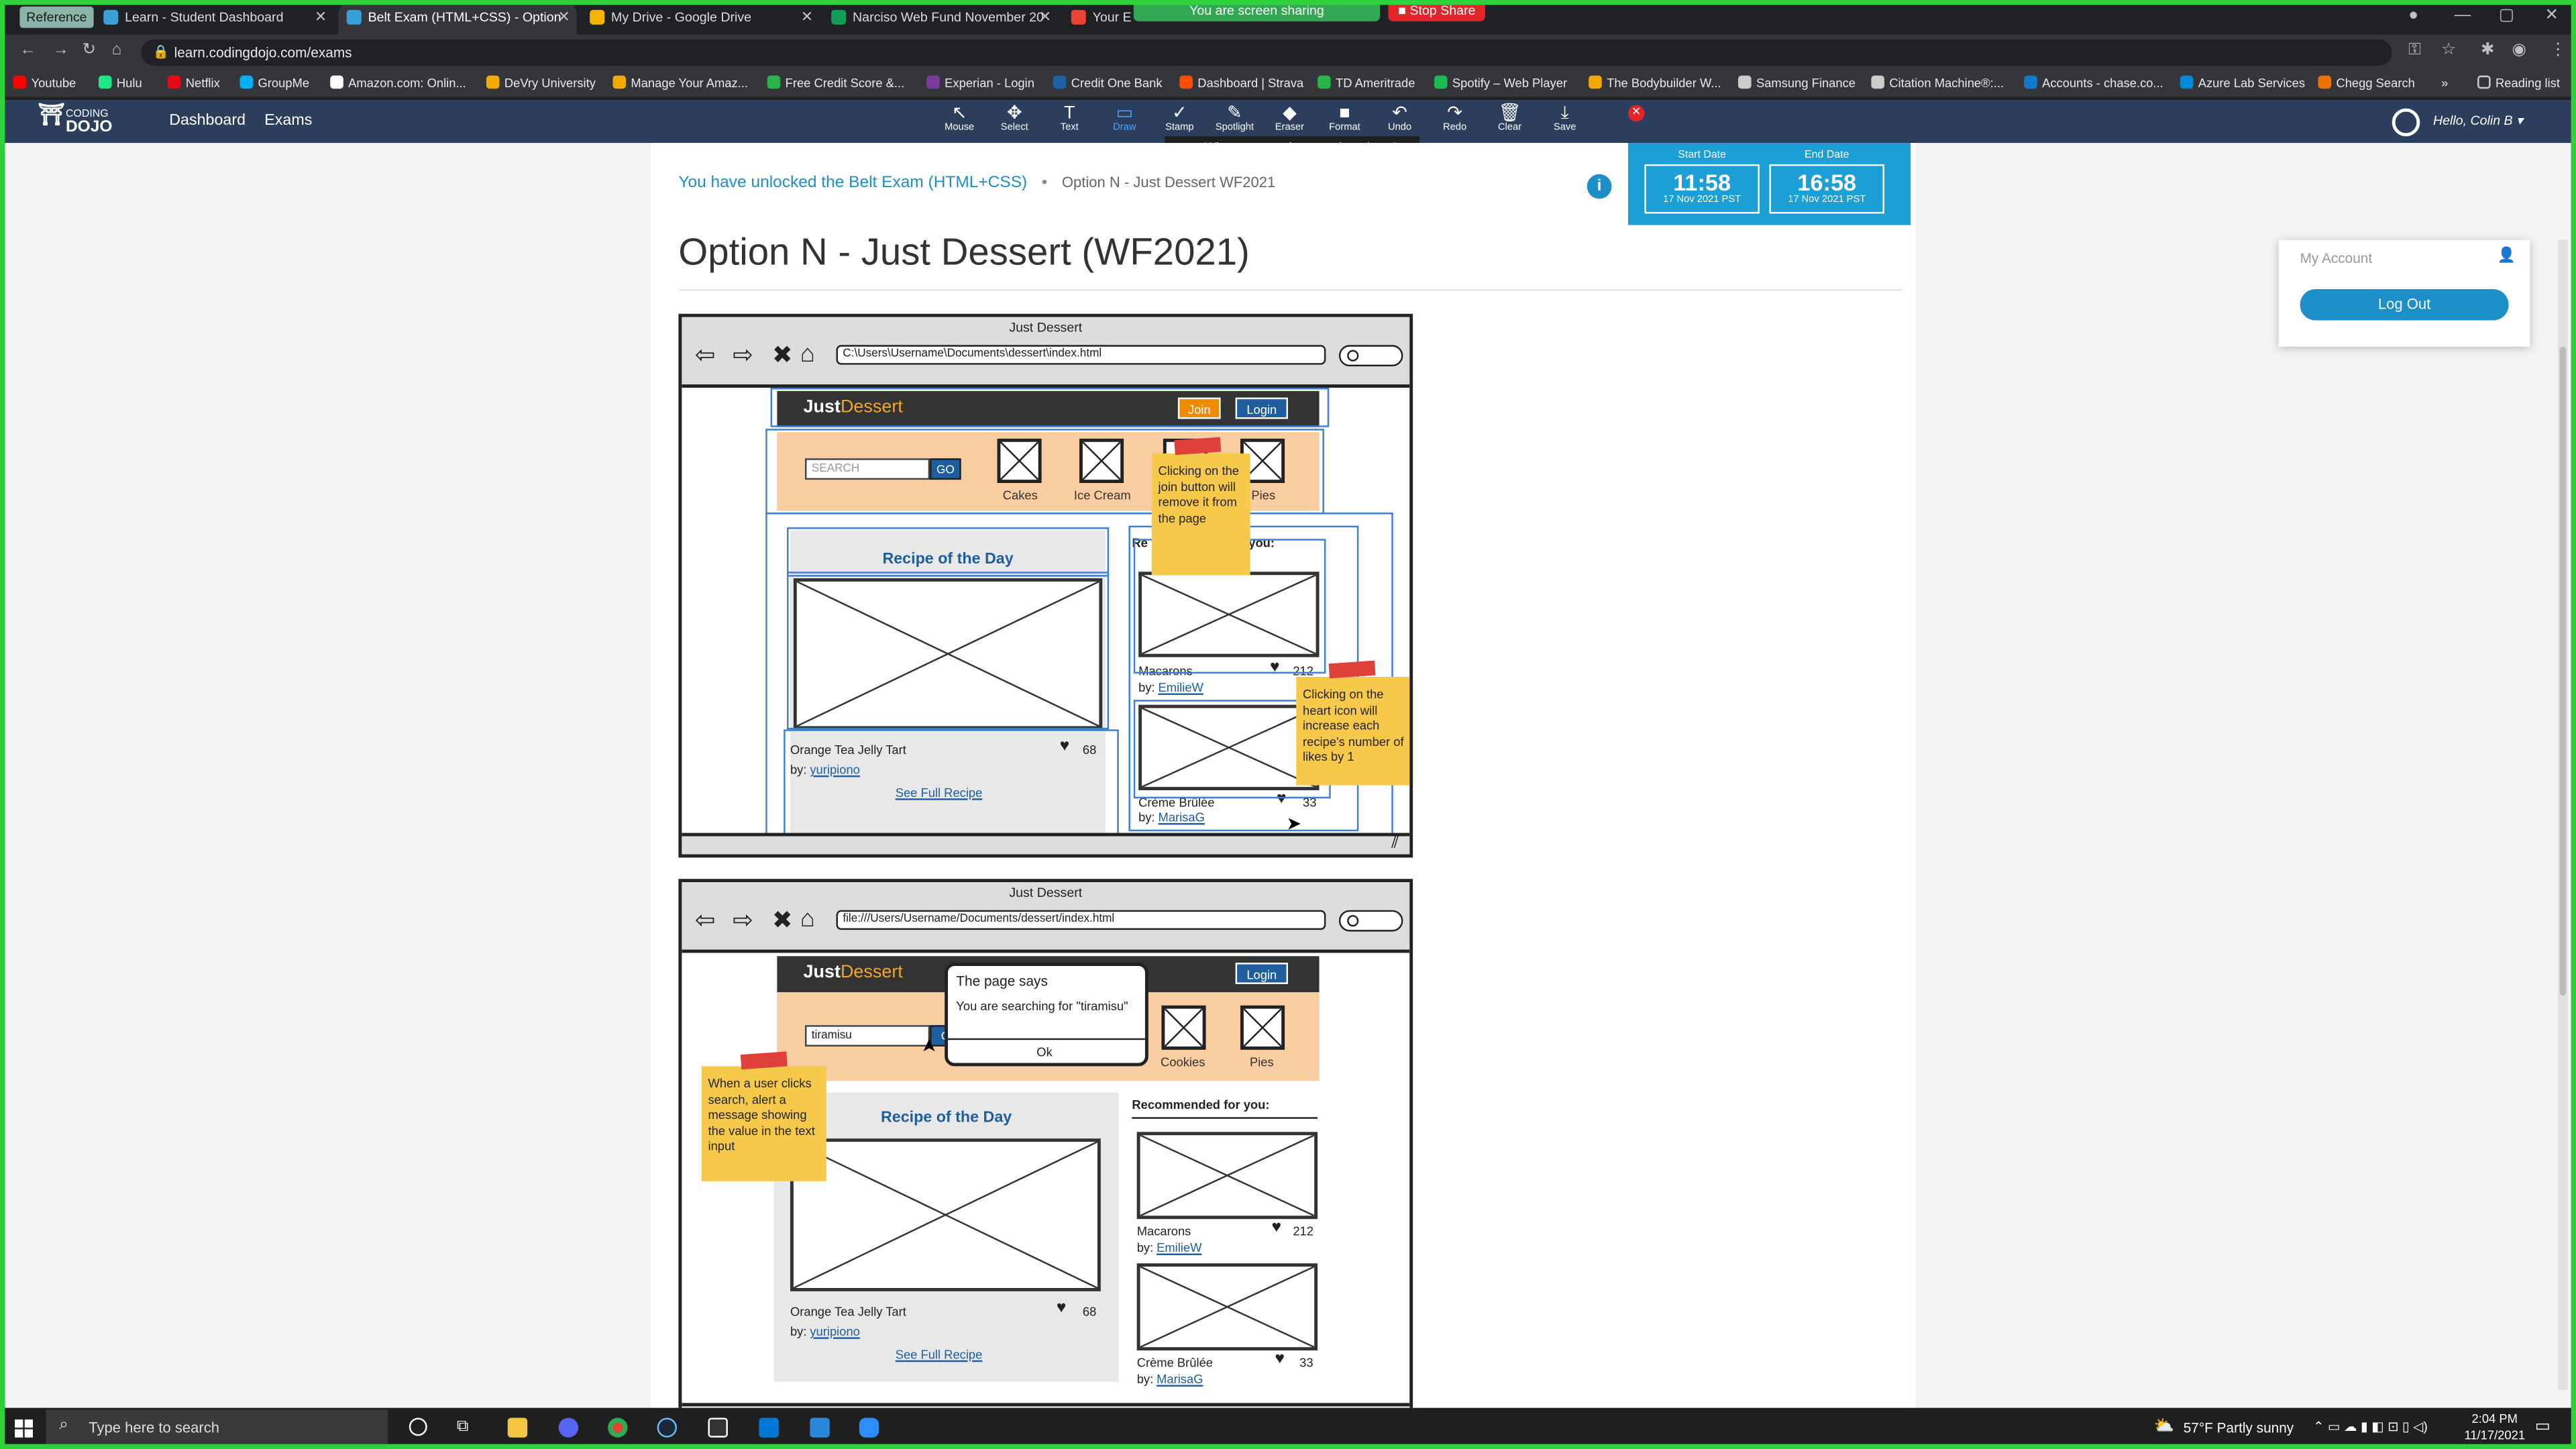 The height and width of the screenshot is (1449, 2576). What do you see at coordinates (2366, 83) in the screenshot?
I see `bookmark-item: Chegg Search` at bounding box center [2366, 83].